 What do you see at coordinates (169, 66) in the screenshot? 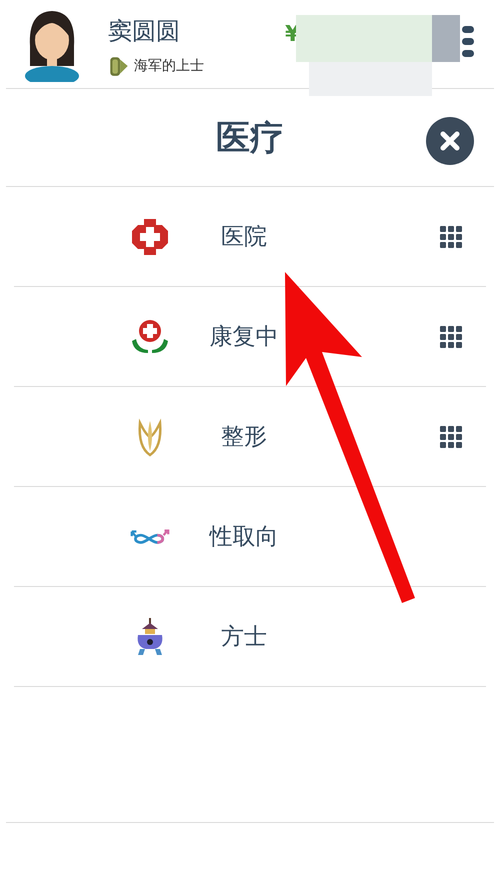
I see `user-rank: 海军的上士` at bounding box center [169, 66].